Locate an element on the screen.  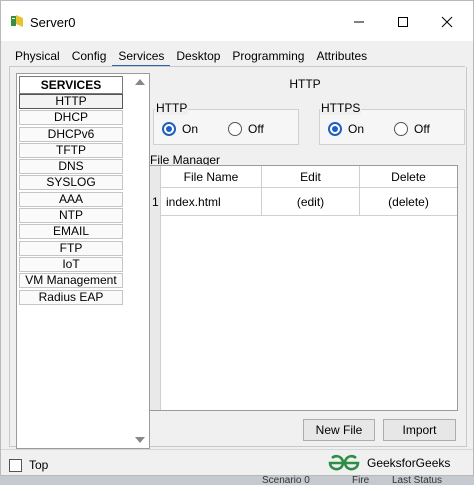
minimize-icon is located at coordinates (359, 22).